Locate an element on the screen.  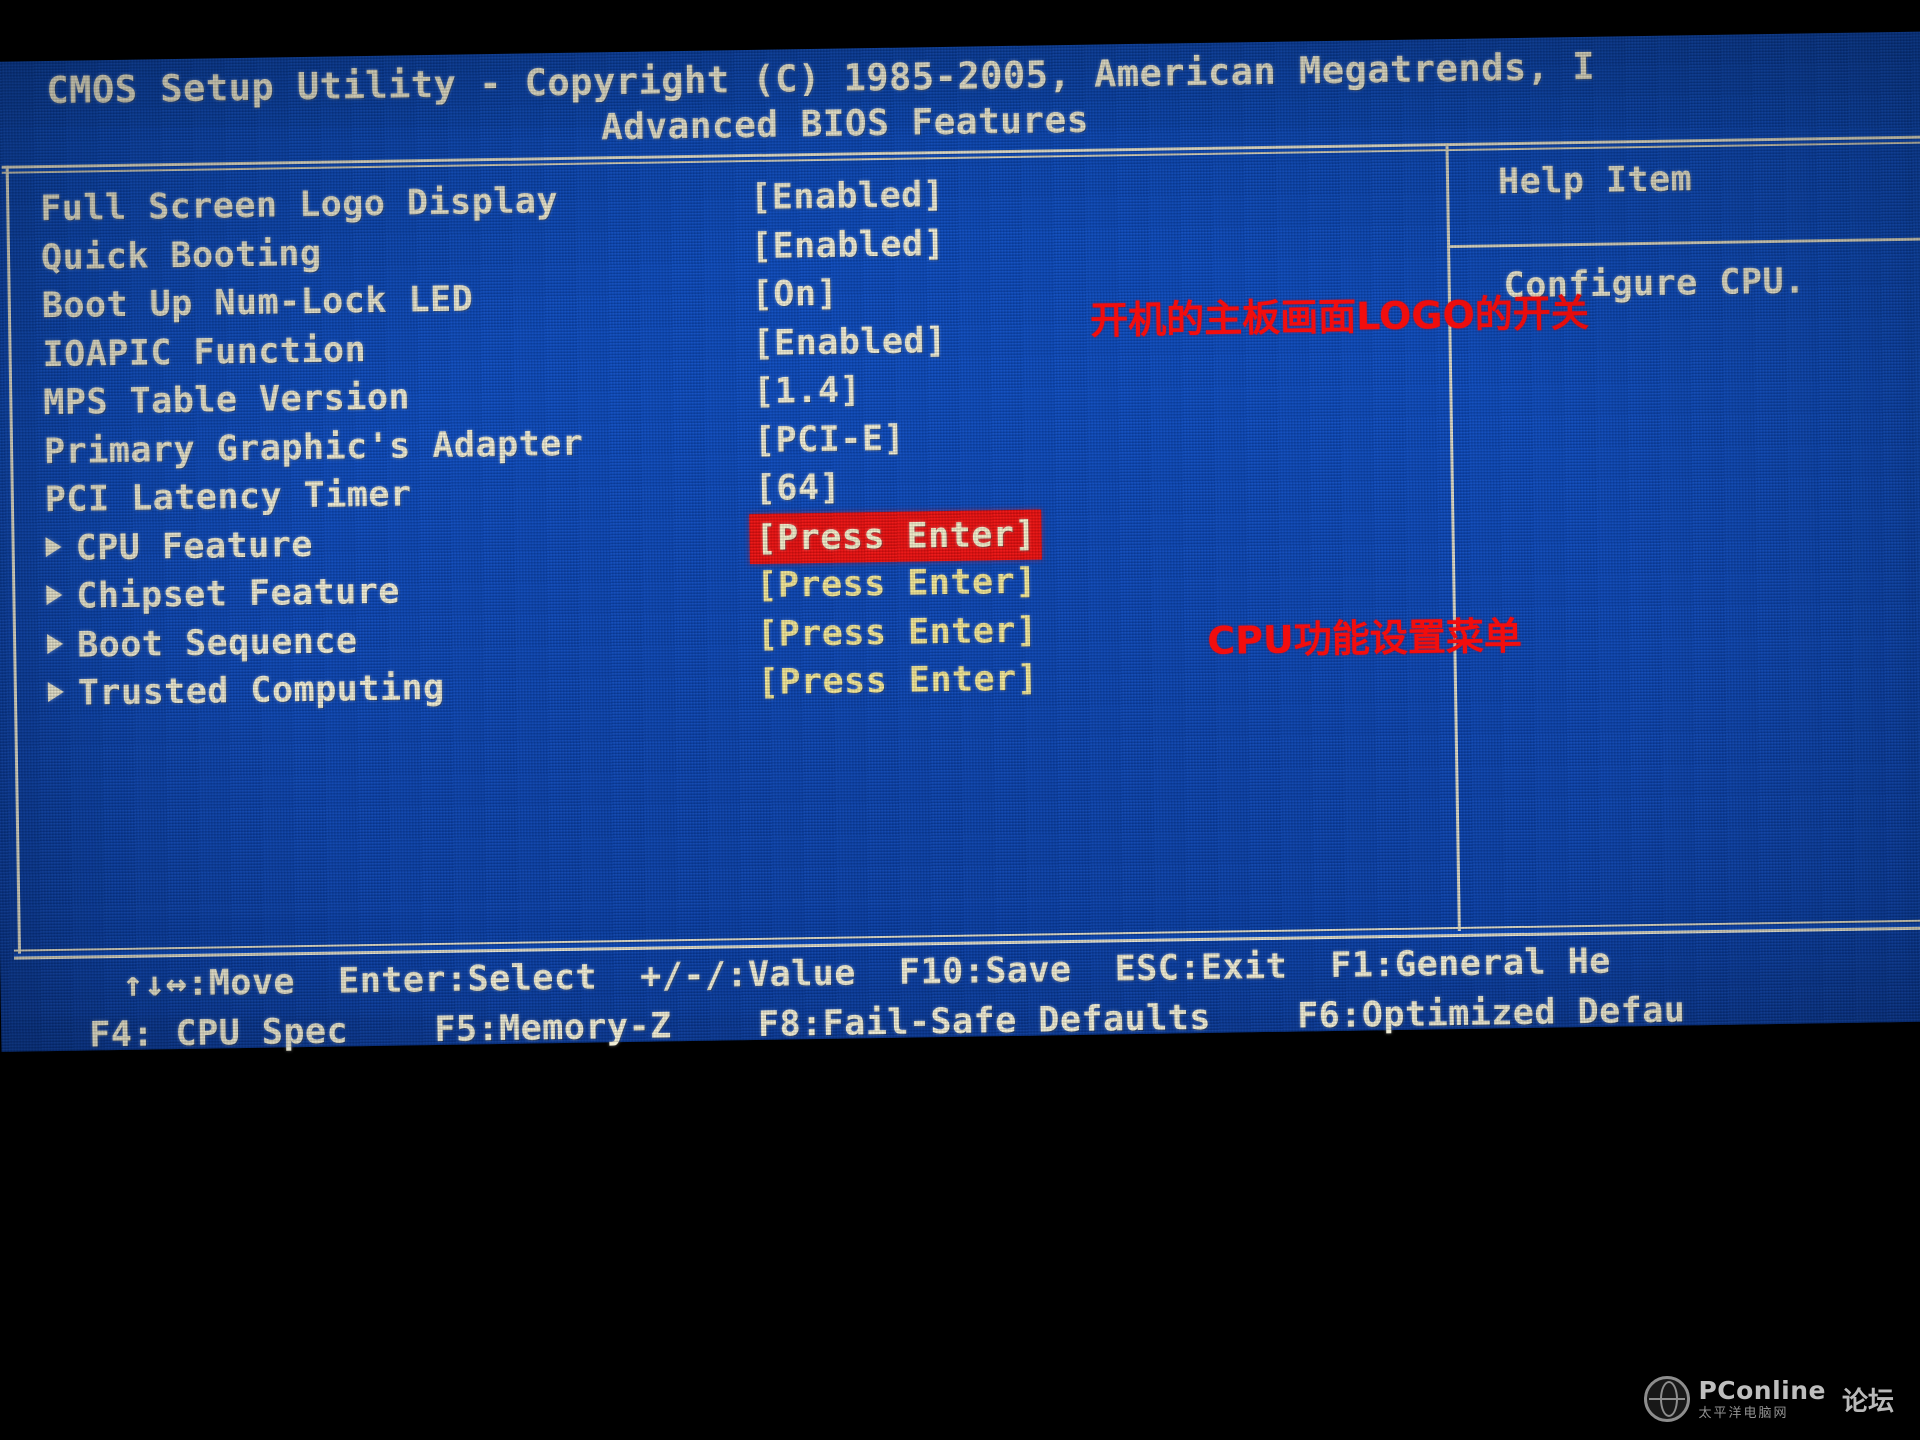
bios-option-row: PCI Latency Timer [64] is located at coordinates (443, 496).